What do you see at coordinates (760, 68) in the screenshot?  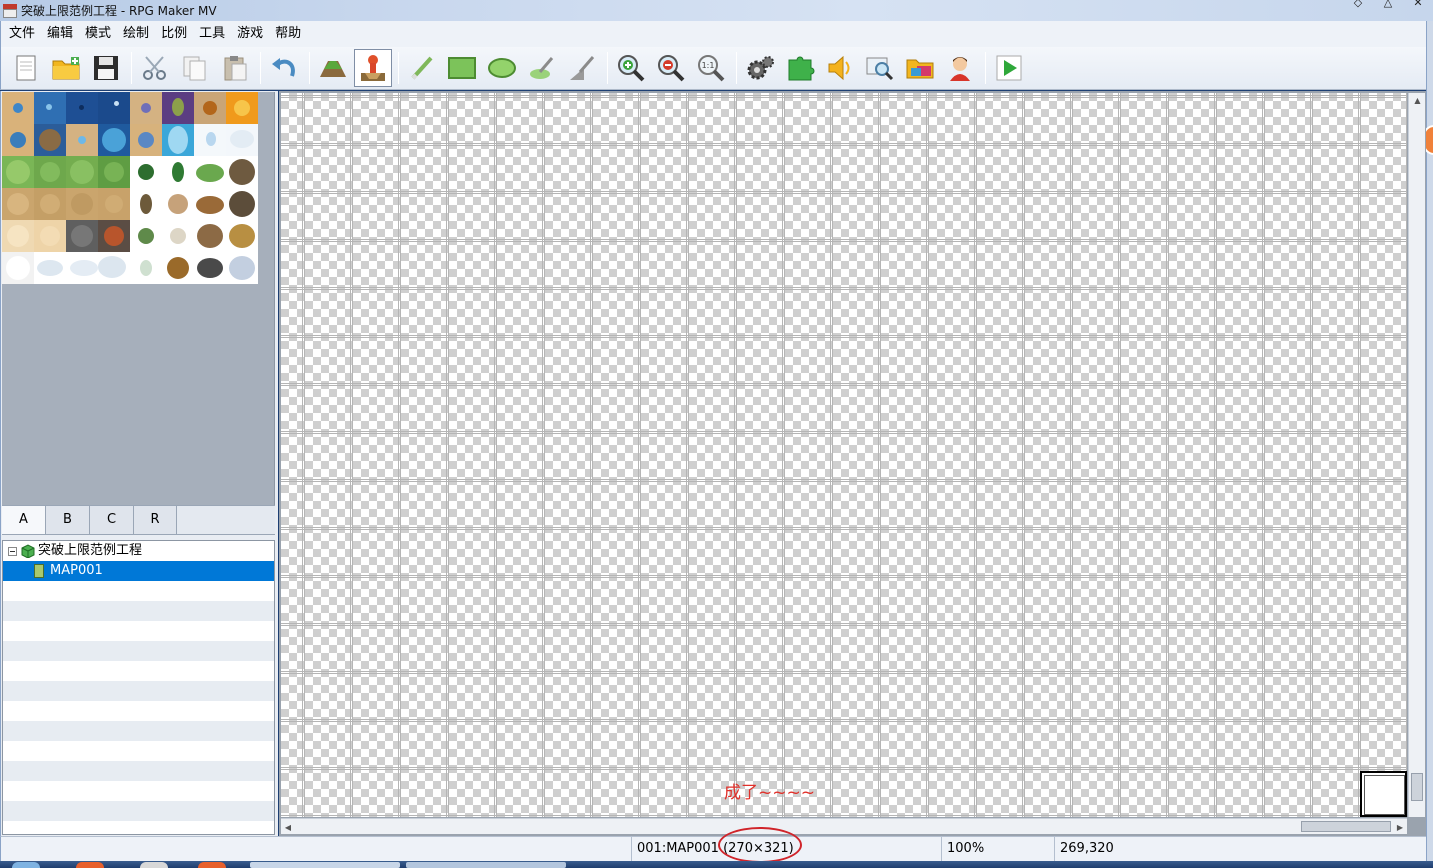 I see `database-button` at bounding box center [760, 68].